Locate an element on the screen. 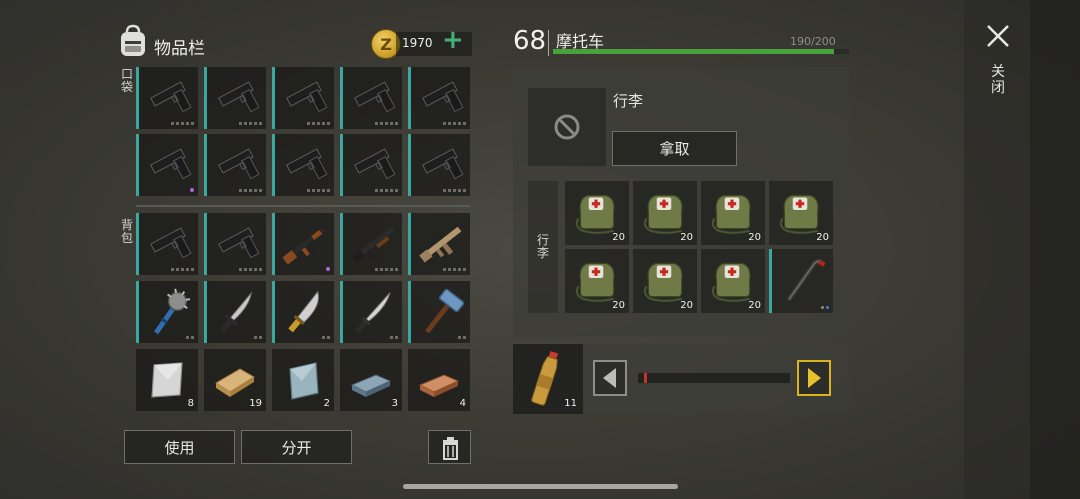 This screenshot has height=499, width=1080. katana-icon is located at coordinates (373, 312).